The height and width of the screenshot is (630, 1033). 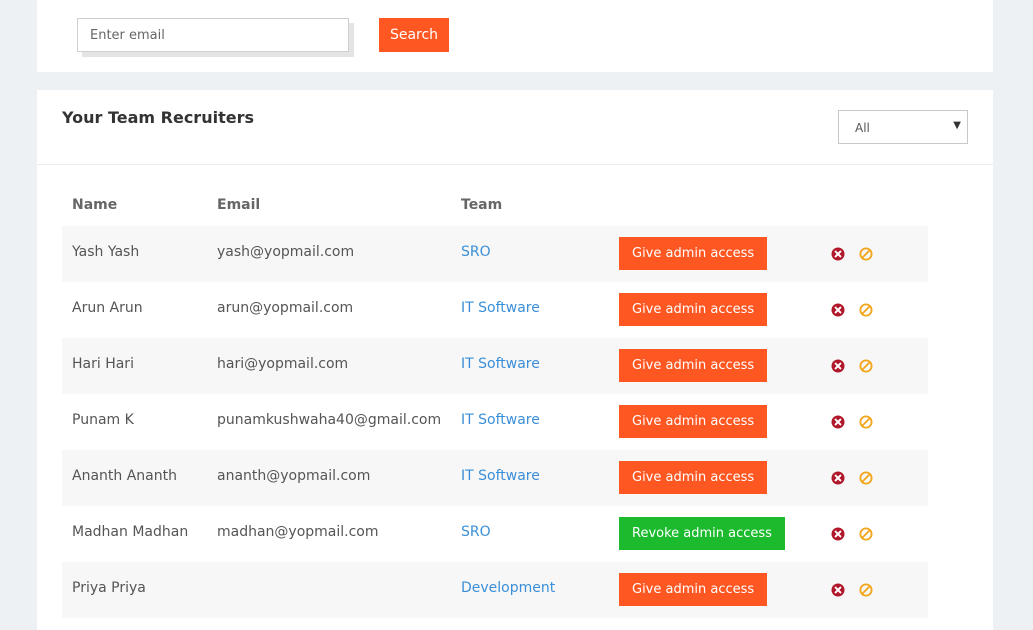 I want to click on filter-selected-value: All, so click(x=862, y=128).